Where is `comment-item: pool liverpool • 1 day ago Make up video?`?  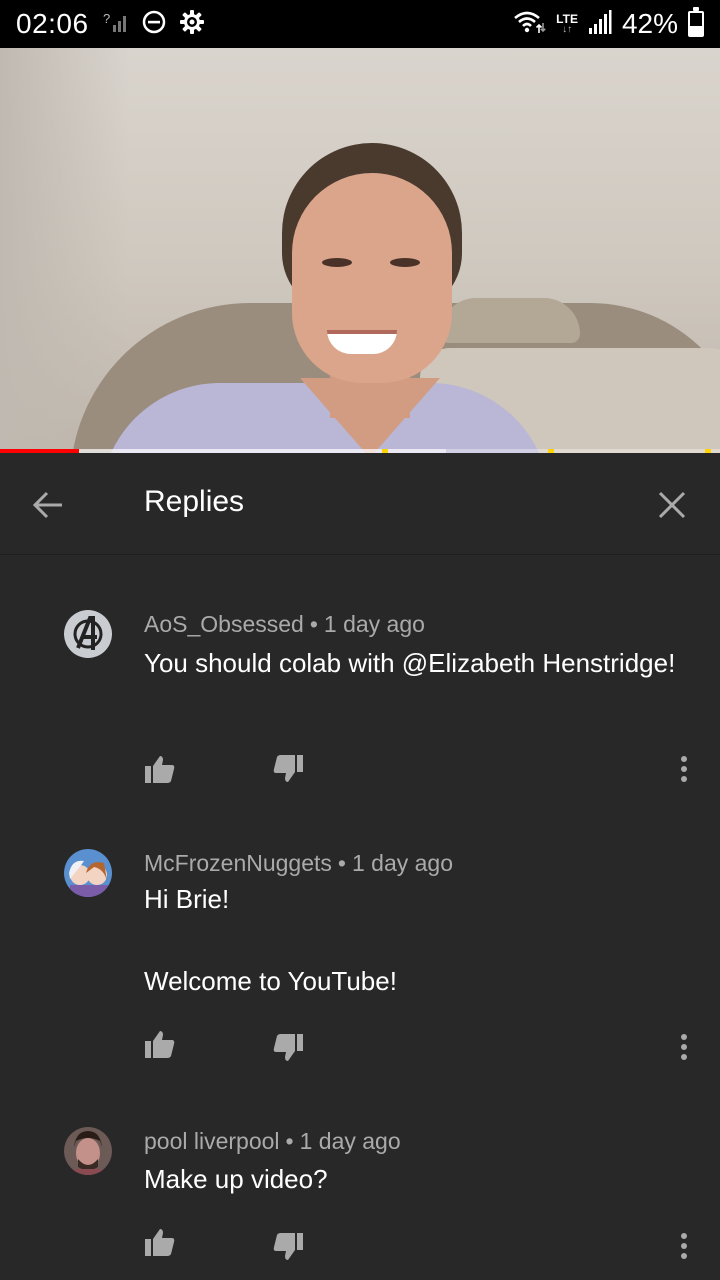
comment-item: pool liverpool • 1 day ago Make up video? is located at coordinates (360, 1192).